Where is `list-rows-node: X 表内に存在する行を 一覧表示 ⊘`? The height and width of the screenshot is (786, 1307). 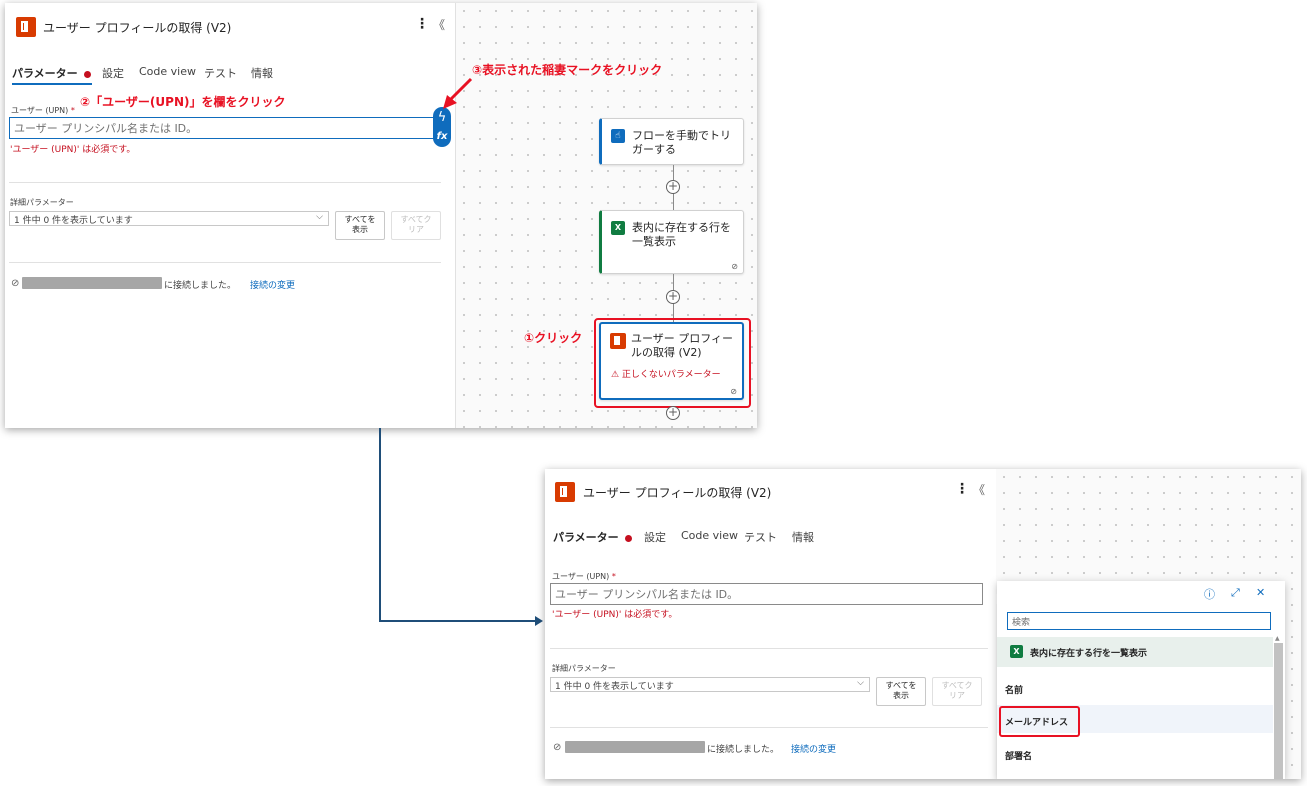
list-rows-node: X 表内に存在する行を 一覧表示 ⊘ is located at coordinates (671, 242).